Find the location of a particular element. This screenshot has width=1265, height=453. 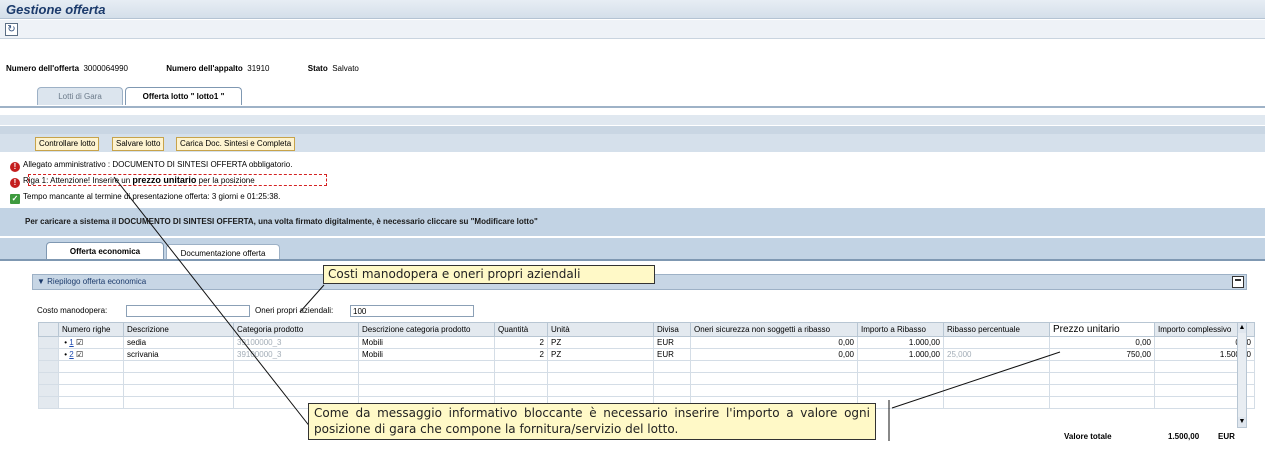

save-lot-button: Salvare lotto is located at coordinates (138, 144).